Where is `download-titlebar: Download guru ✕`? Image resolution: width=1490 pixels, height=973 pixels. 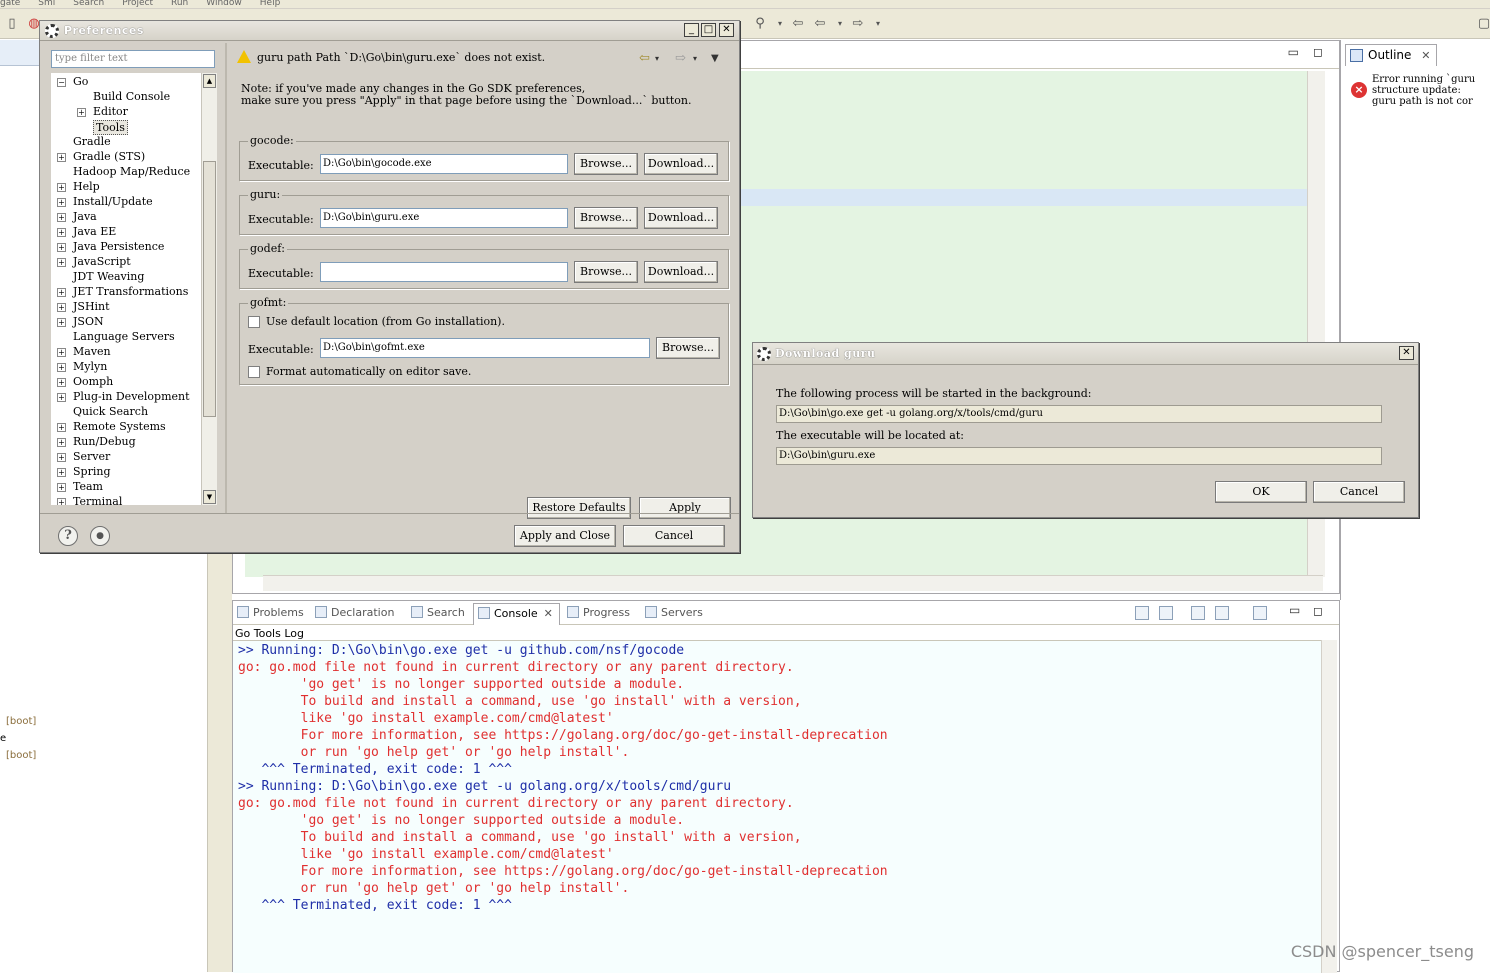
download-titlebar: Download guru ✕ is located at coordinates (1085, 354).